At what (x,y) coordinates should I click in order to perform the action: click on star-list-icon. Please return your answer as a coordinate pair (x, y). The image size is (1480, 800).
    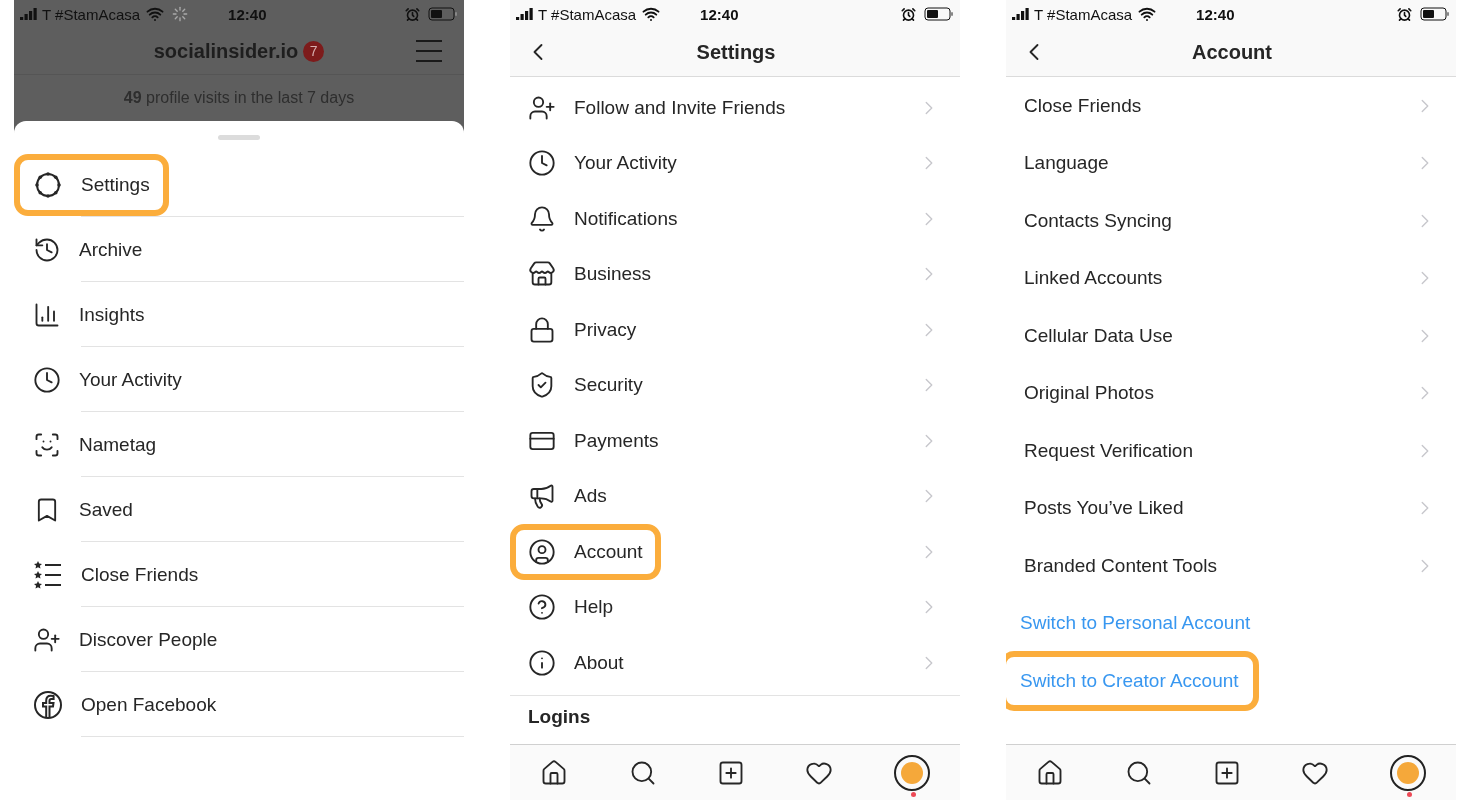
    Looking at the image, I should click on (48, 574).